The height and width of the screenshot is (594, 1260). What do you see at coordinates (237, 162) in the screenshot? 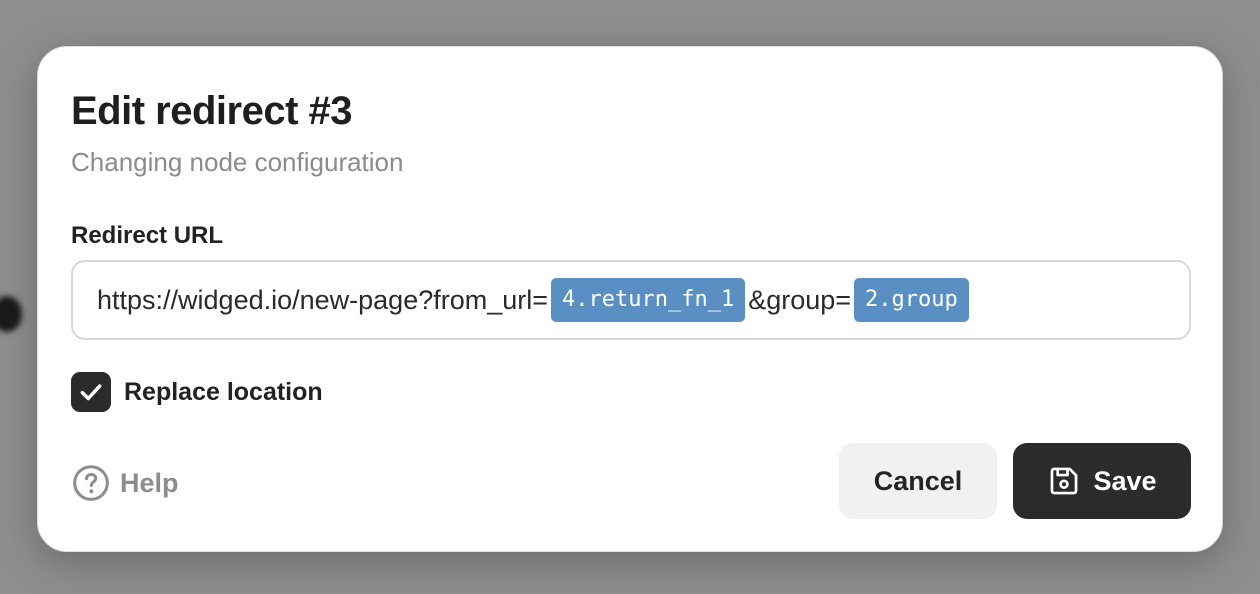
I see `dialog-subtitle: Changing node configuration` at bounding box center [237, 162].